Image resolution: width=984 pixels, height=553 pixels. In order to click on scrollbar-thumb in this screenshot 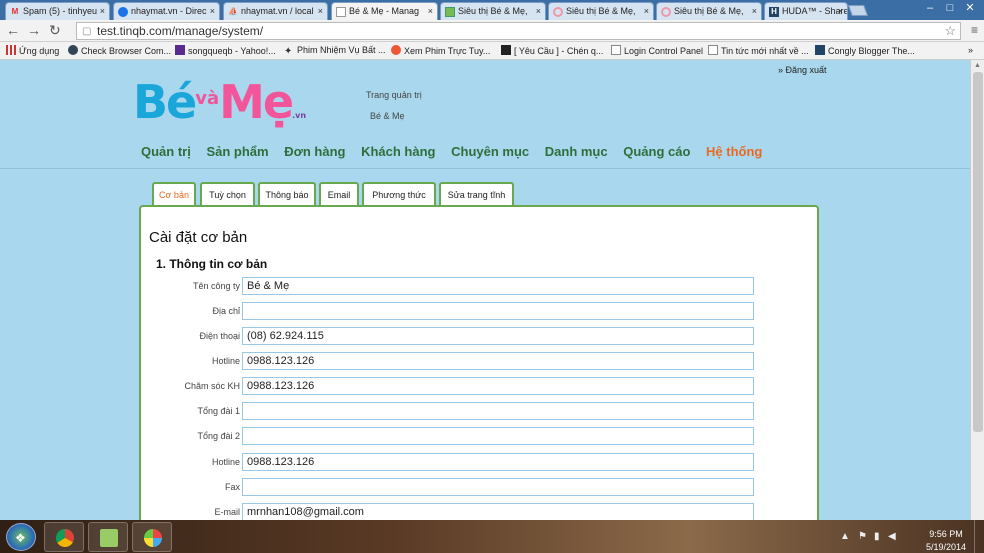, I will do `click(978, 252)`.